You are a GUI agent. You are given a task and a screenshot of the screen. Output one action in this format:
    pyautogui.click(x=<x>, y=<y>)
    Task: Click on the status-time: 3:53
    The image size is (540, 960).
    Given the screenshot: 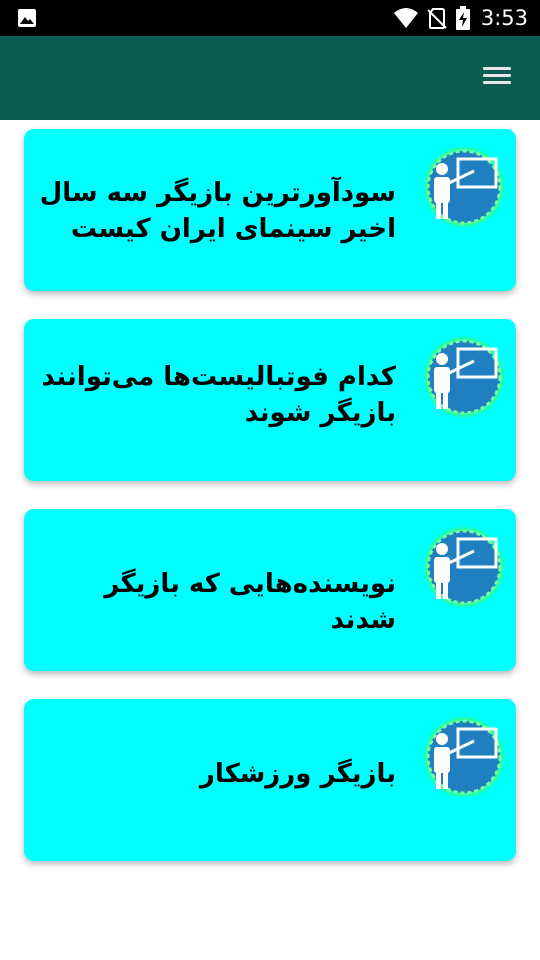 What is the action you would take?
    pyautogui.click(x=504, y=18)
    